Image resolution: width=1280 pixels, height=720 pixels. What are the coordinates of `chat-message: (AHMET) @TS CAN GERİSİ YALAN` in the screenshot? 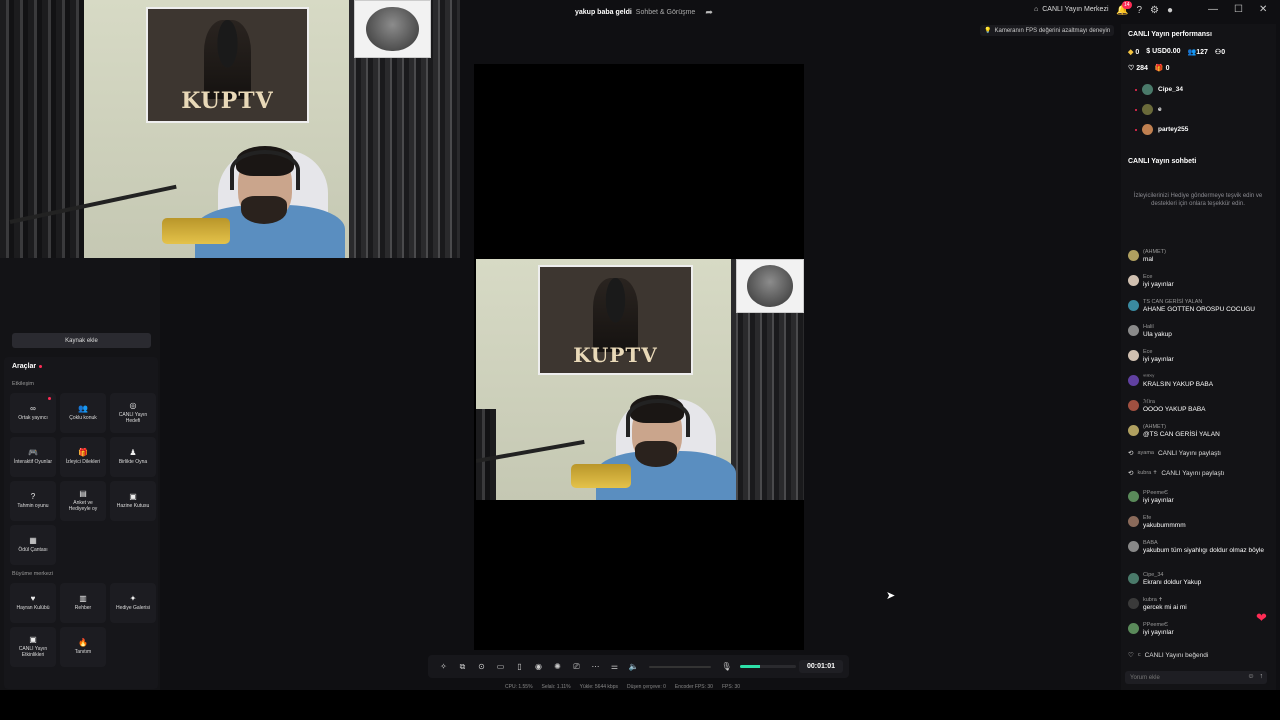 It's located at (1200, 431).